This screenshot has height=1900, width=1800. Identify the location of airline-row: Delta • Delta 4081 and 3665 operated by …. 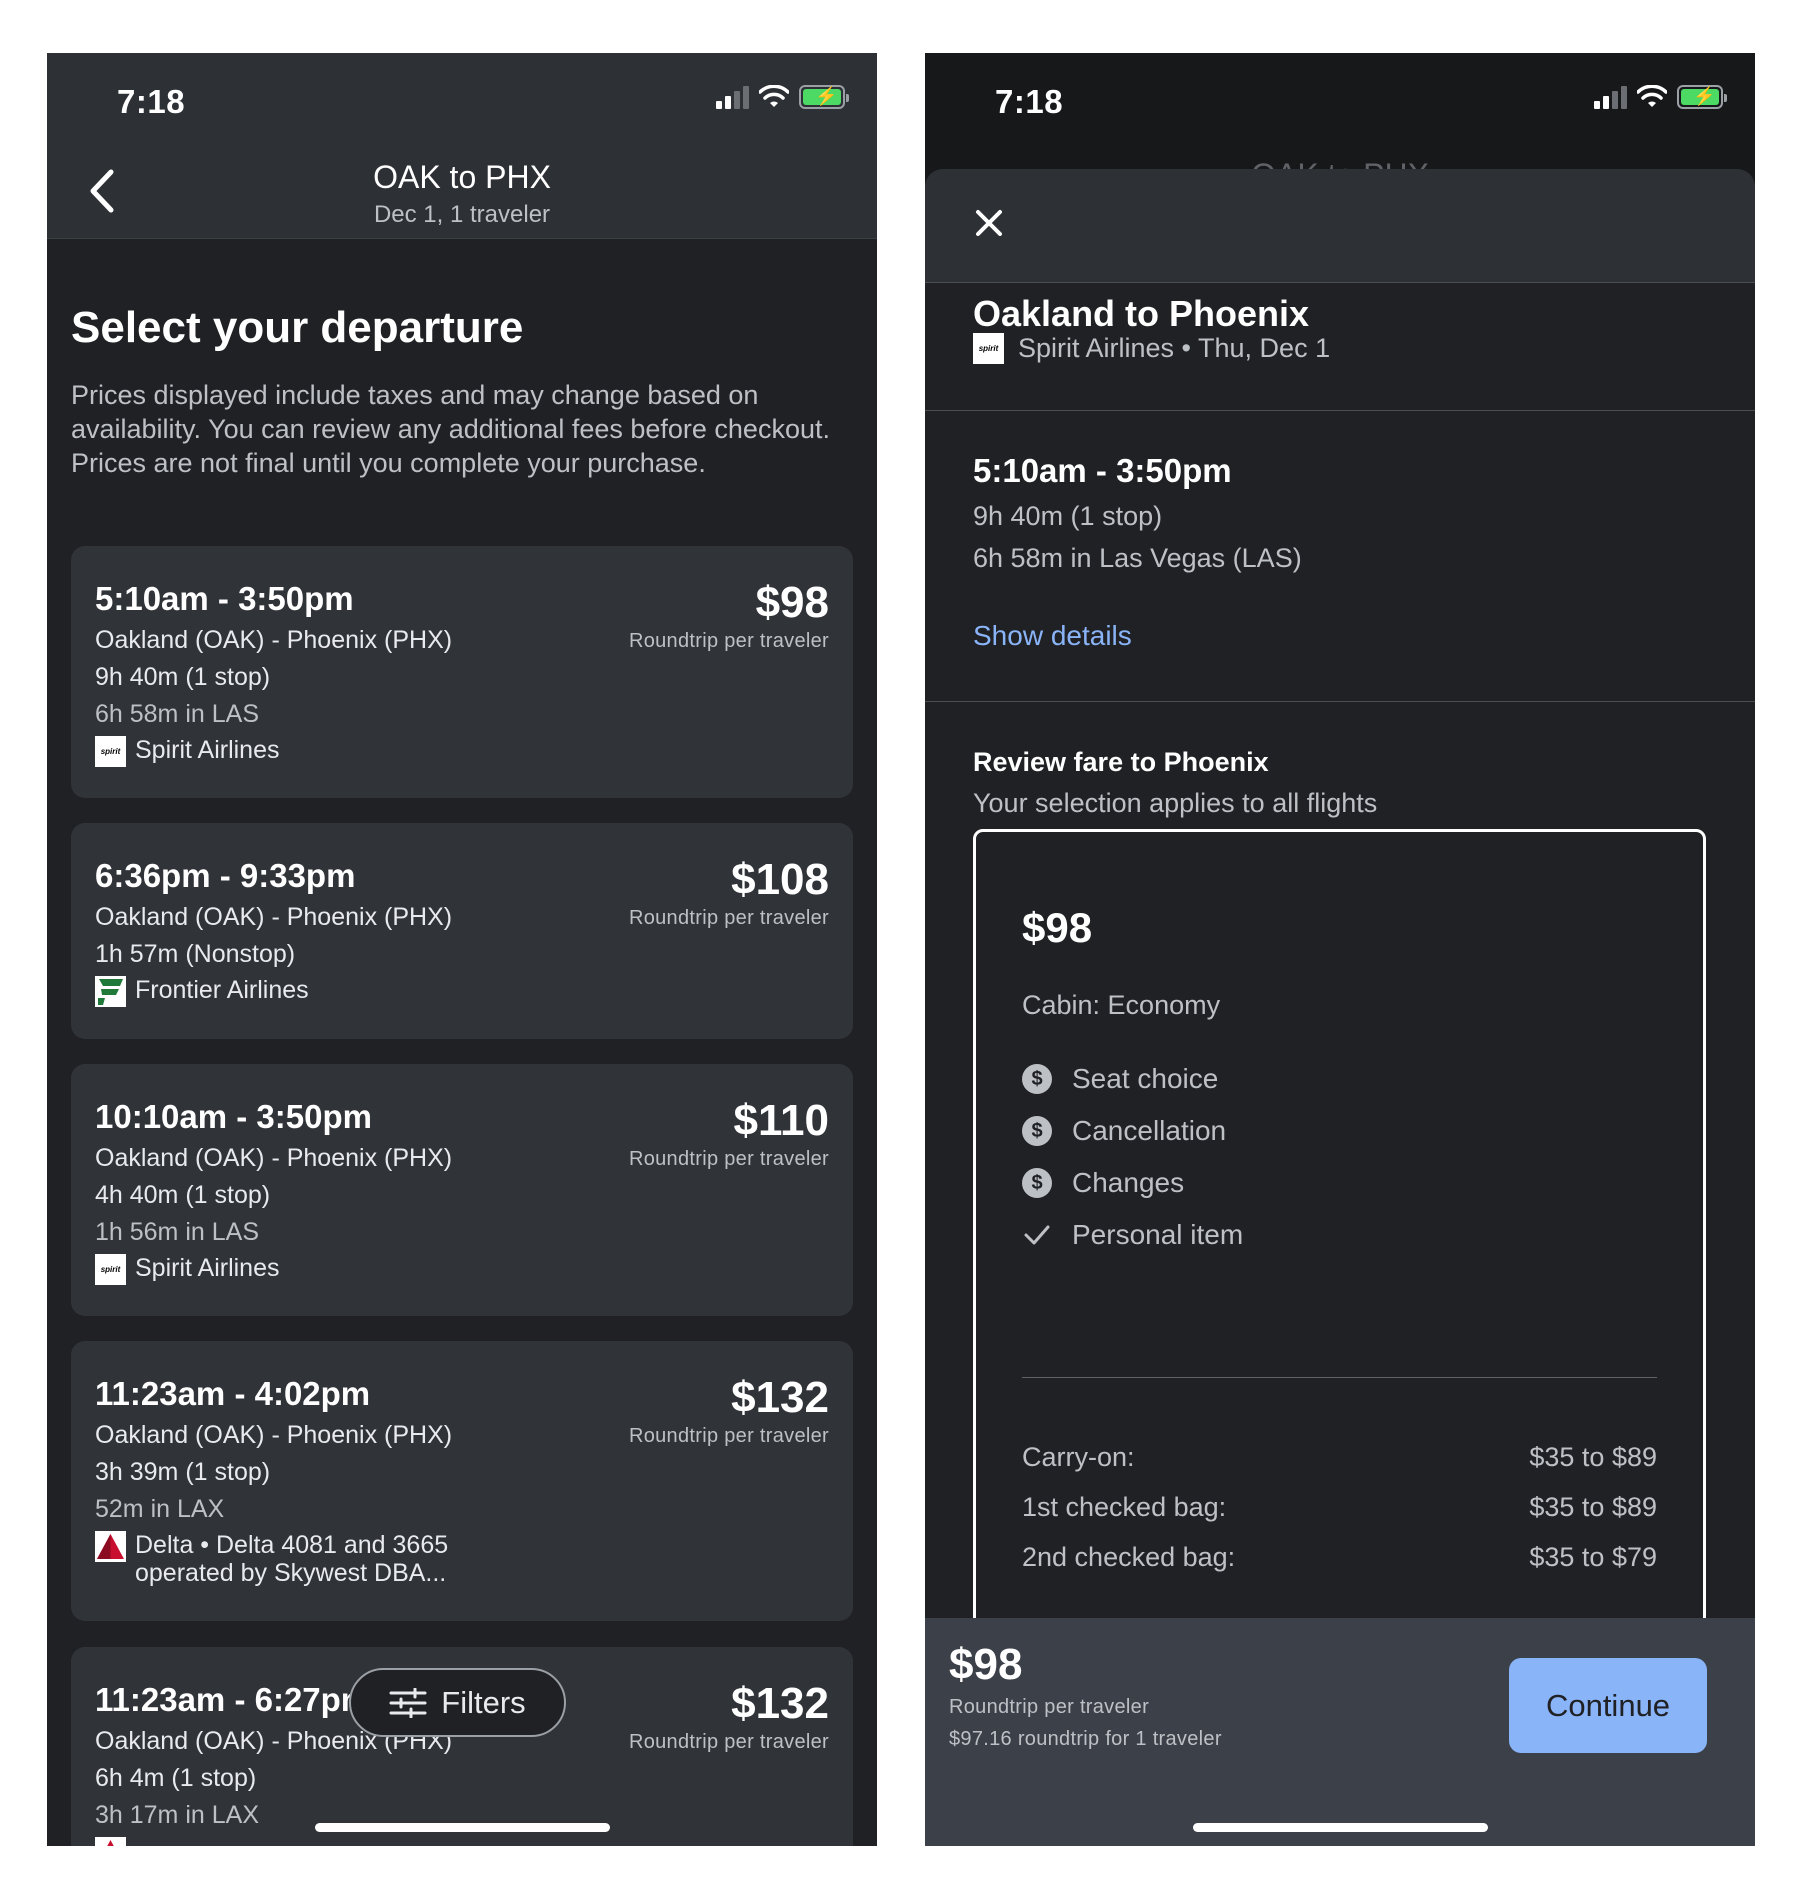
(271, 1559).